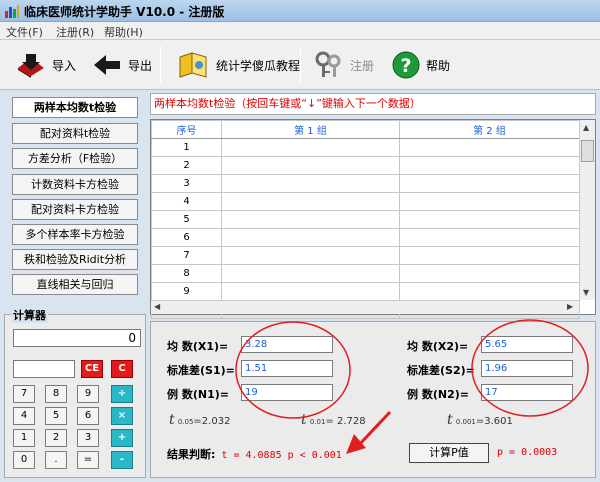 The image size is (600, 482). What do you see at coordinates (373, 104) in the screenshot?
I see `instruction-hint: 两样本均数t检验（按回车键或“↓”键输入下一个数据）` at bounding box center [373, 104].